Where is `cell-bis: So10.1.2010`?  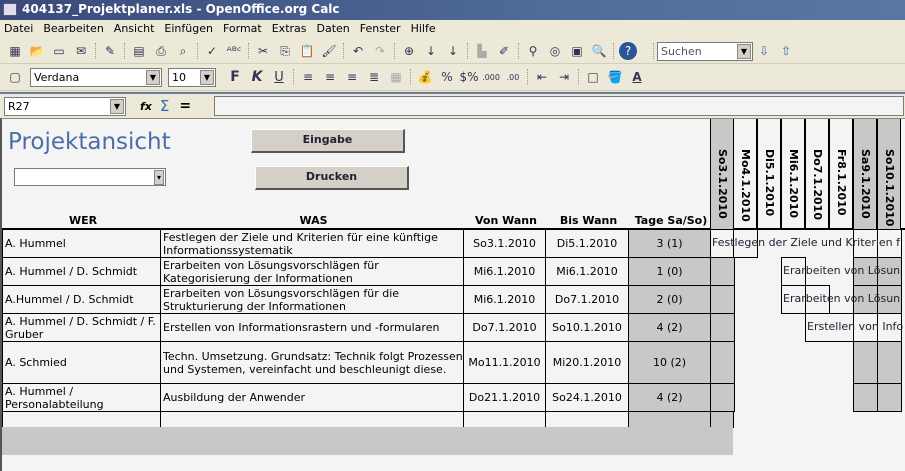 cell-bis: So10.1.2010 is located at coordinates (587, 327).